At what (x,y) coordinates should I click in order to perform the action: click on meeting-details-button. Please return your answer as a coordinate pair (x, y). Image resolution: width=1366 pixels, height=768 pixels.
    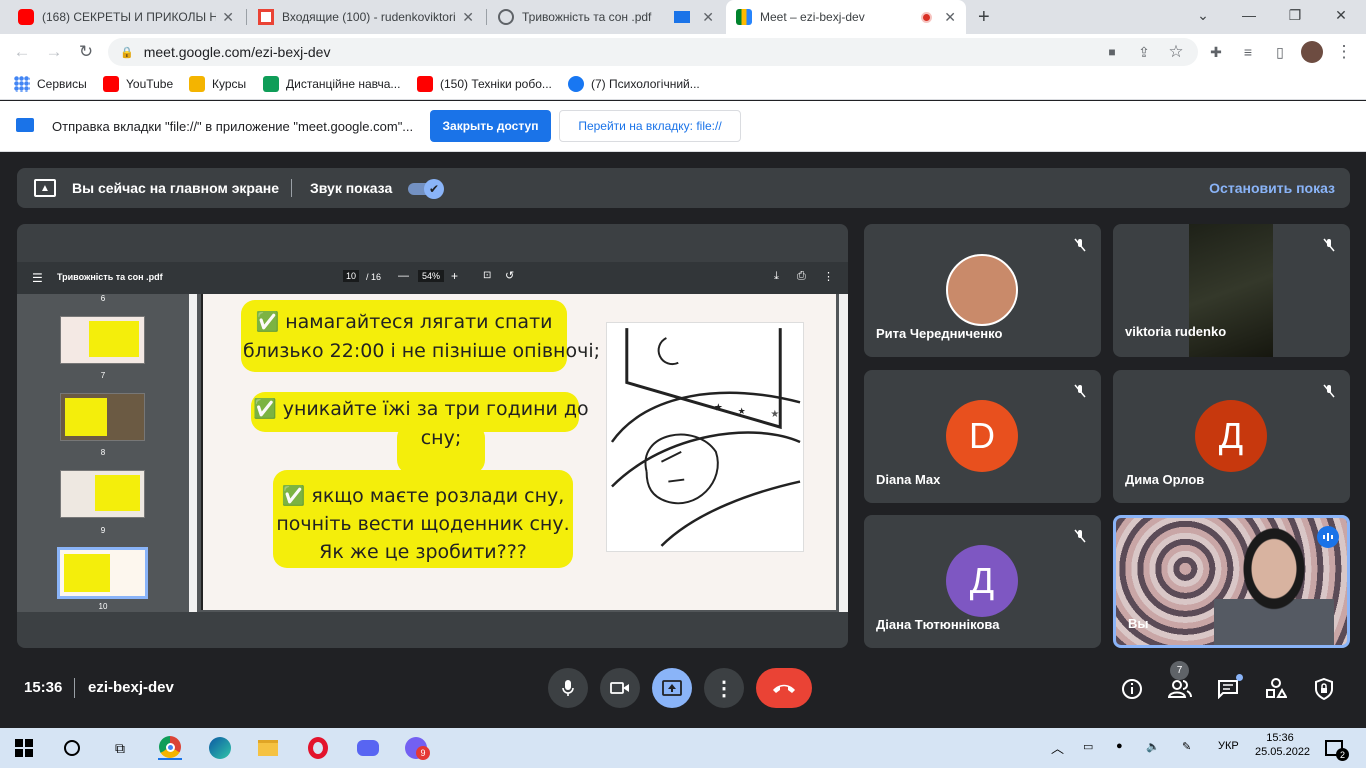
    Looking at the image, I should click on (1132, 689).